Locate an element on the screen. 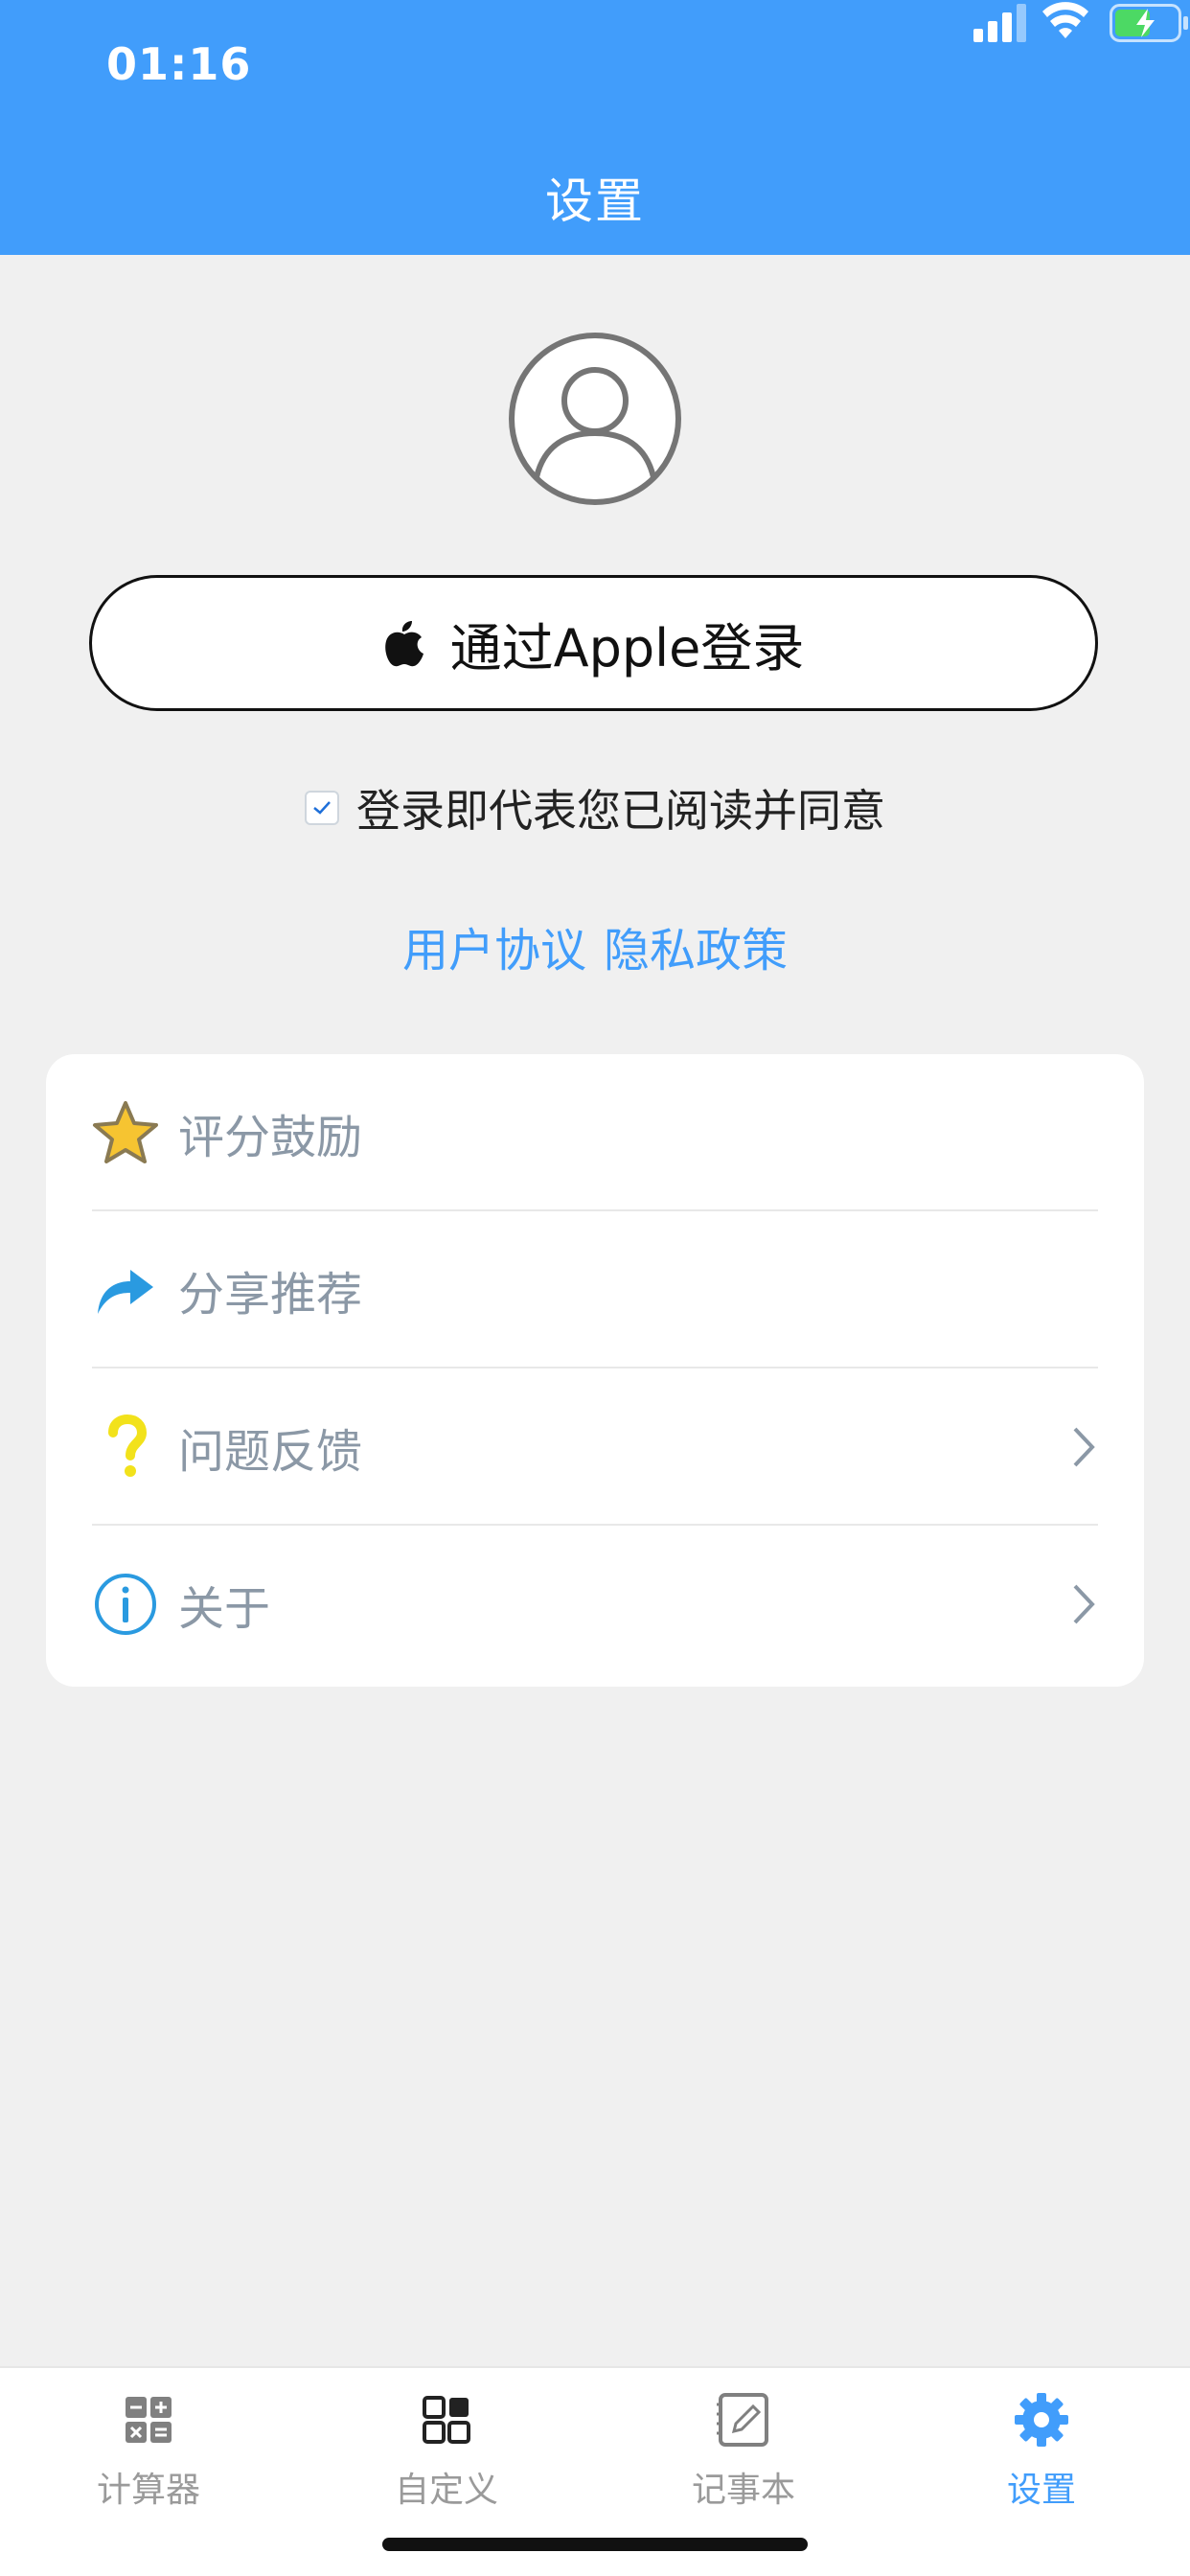  page-title: 设置 is located at coordinates (595, 201).